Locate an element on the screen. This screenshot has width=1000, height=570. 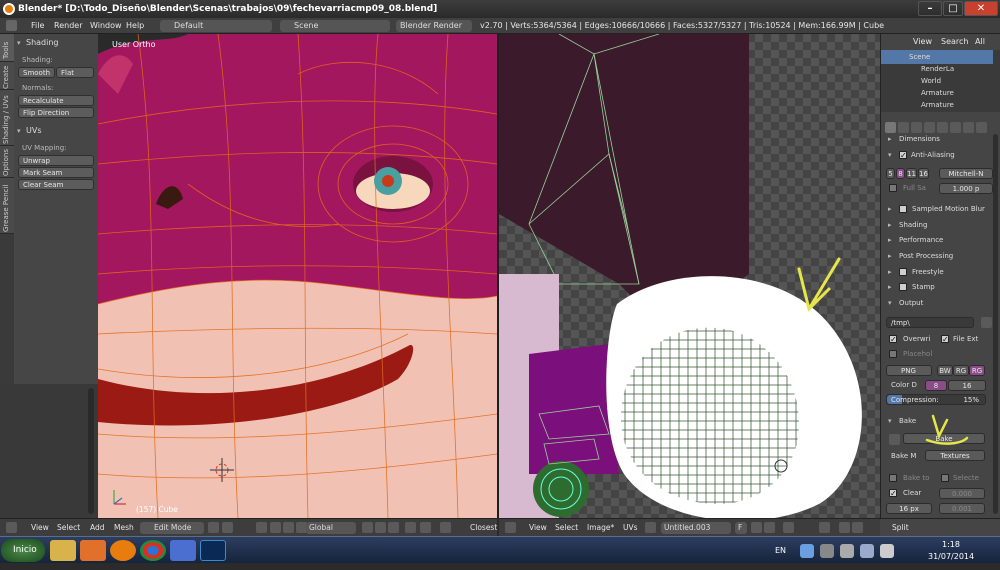
color-depth-16: 16 is located at coordinates (967, 385).